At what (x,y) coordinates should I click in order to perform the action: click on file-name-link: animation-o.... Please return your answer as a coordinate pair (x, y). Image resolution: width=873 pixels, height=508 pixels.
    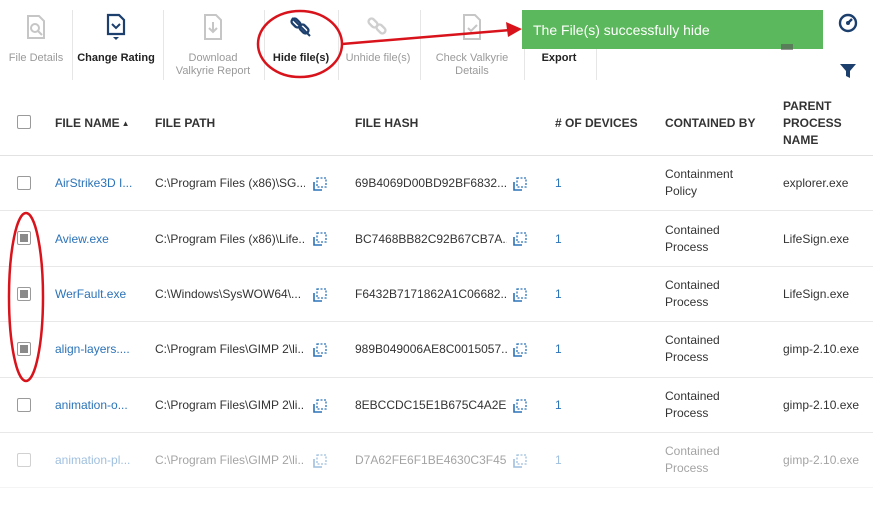
    Looking at the image, I should click on (101, 405).